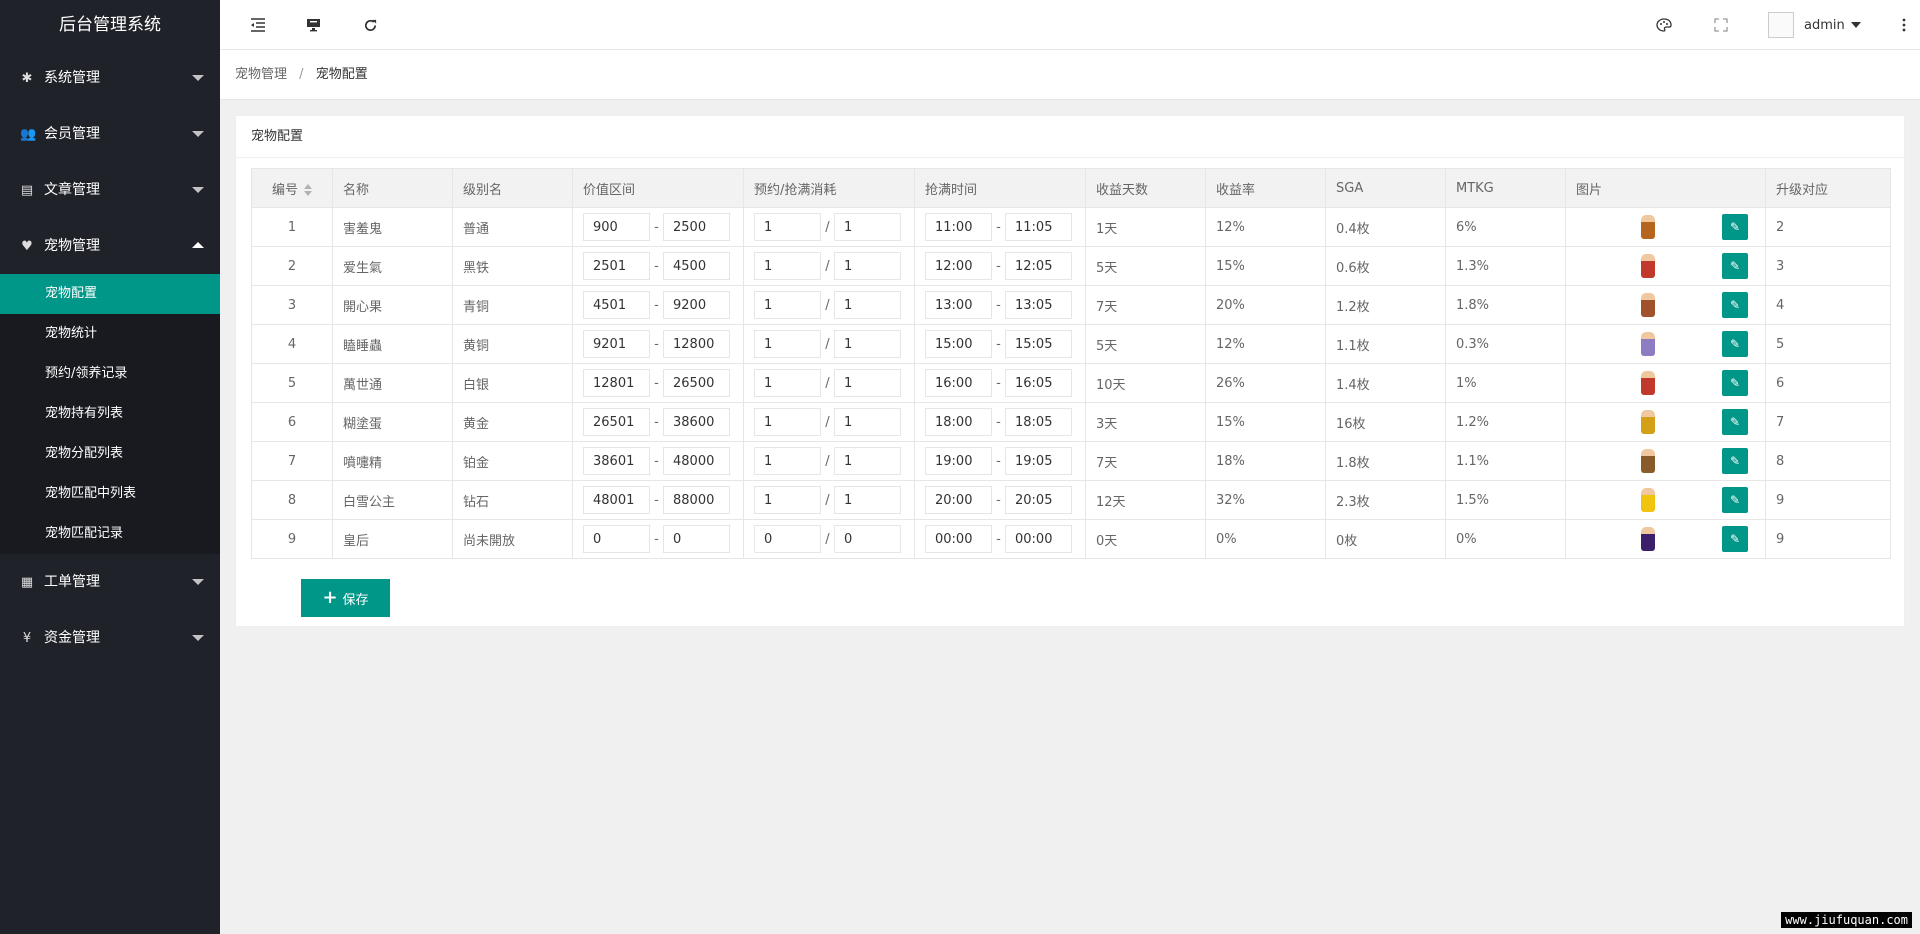 The image size is (1920, 934). I want to click on refresh-icon, so click(370, 25).